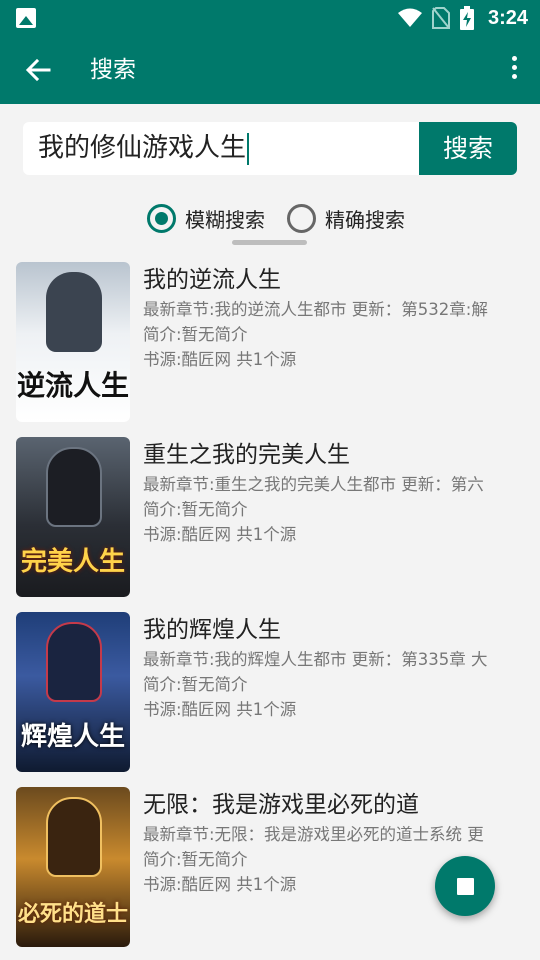 This screenshot has width=540, height=960. I want to click on stop-search-button, so click(465, 886).